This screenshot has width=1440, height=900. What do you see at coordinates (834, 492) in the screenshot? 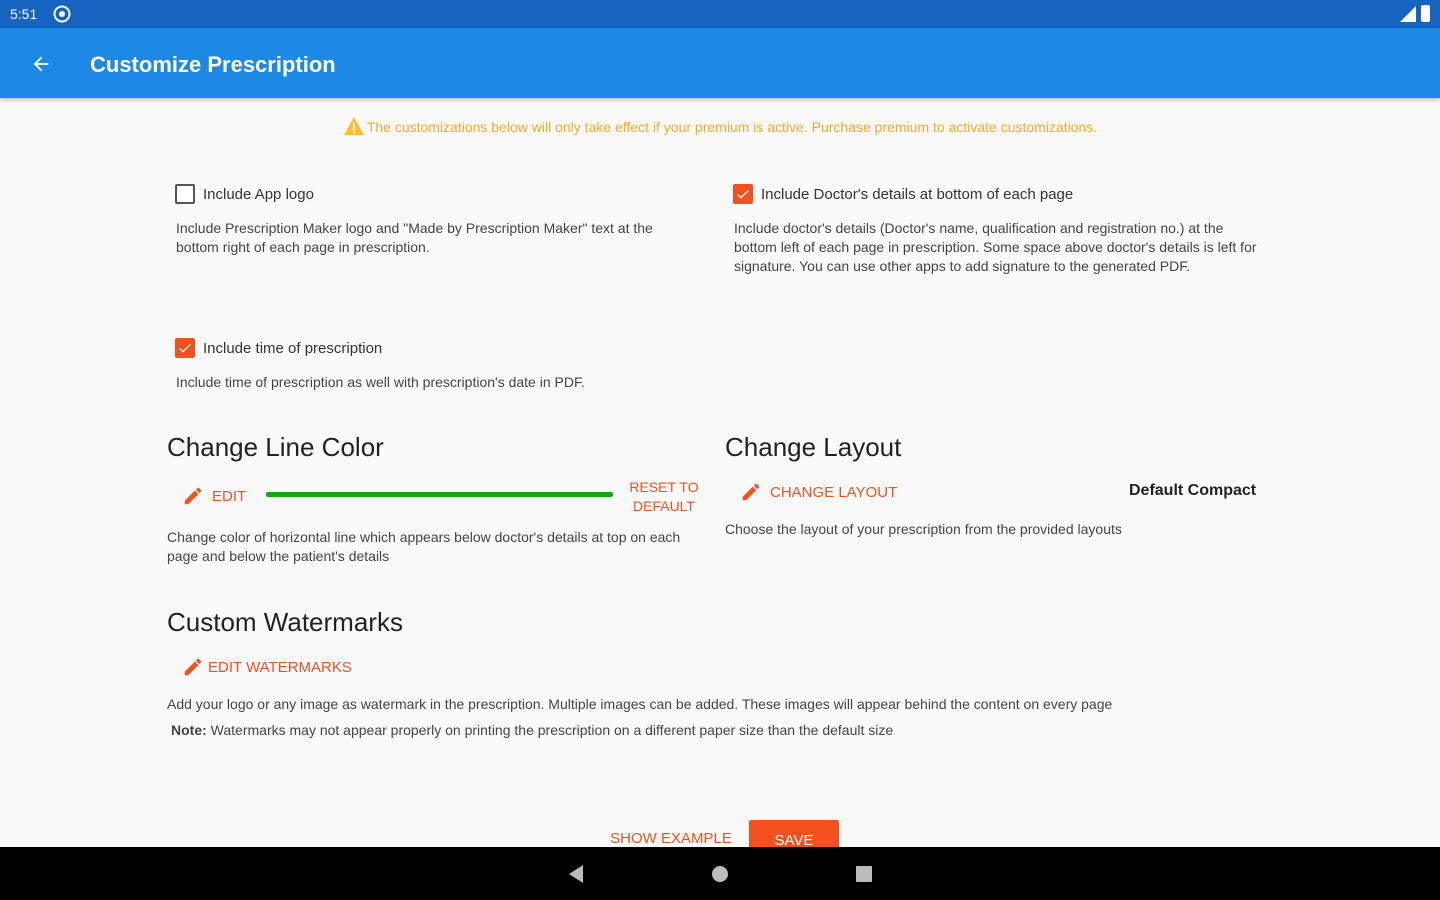
I see `change-layout-label: Change layout` at bounding box center [834, 492].